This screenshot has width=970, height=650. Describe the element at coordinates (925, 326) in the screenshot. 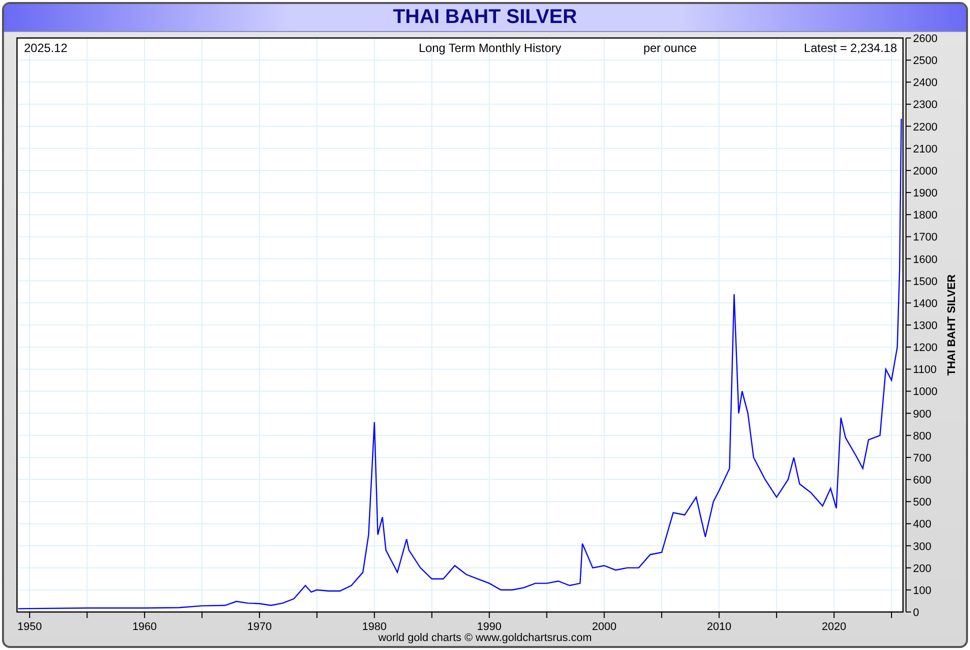

I see `y-tick-label: 1300` at that location.